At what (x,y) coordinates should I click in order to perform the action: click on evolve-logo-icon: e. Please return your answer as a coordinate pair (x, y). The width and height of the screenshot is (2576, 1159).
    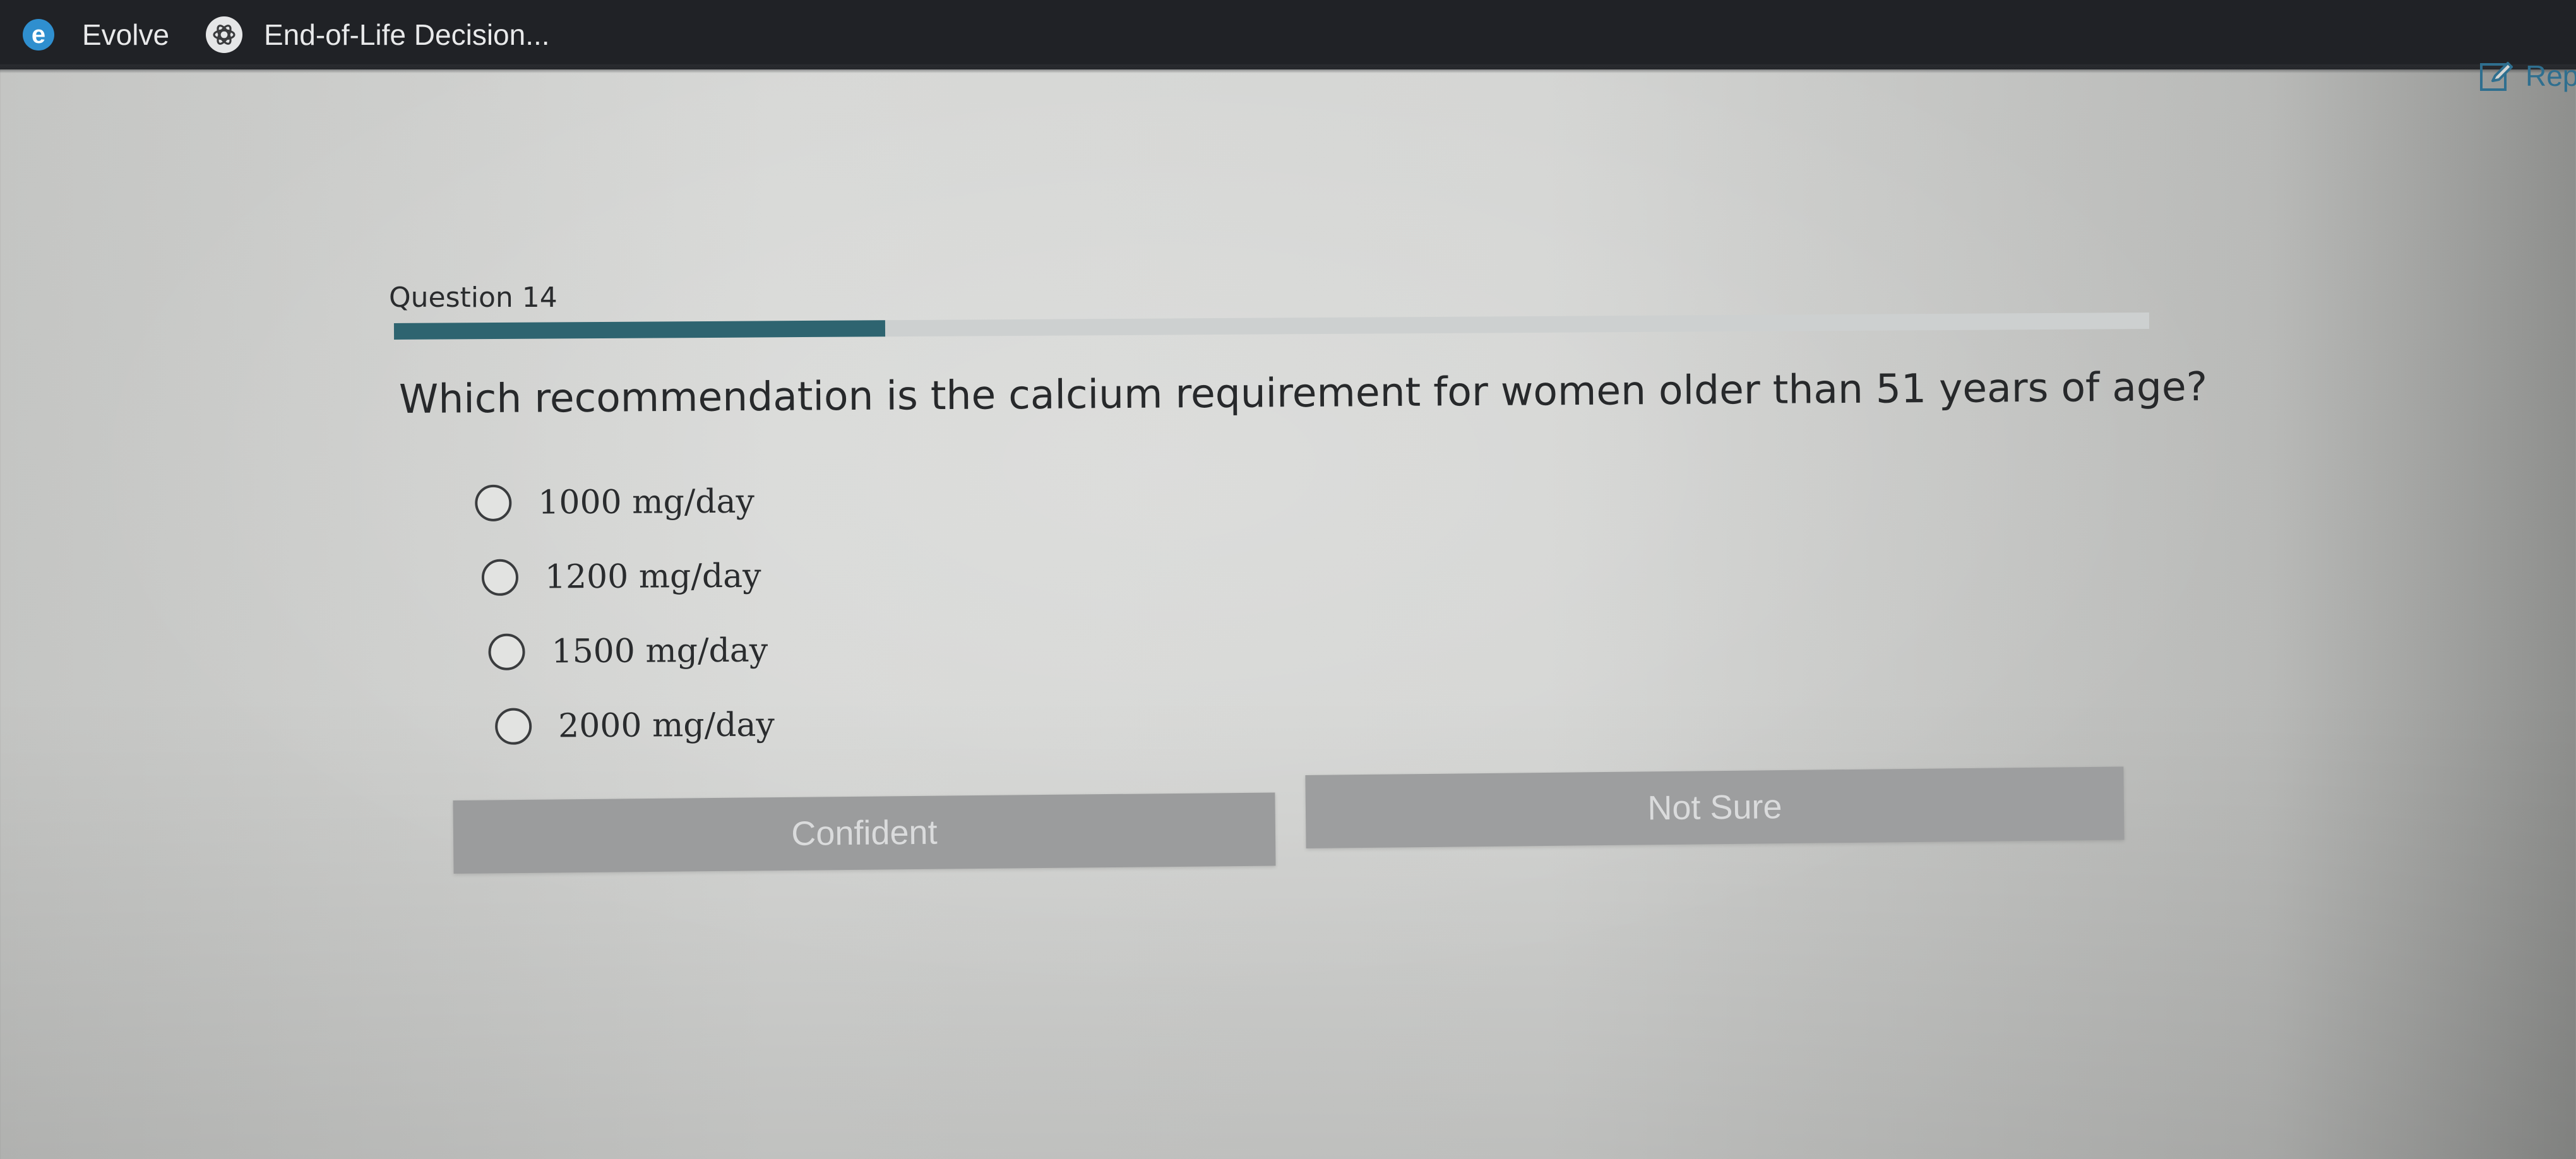
    Looking at the image, I should click on (38, 35).